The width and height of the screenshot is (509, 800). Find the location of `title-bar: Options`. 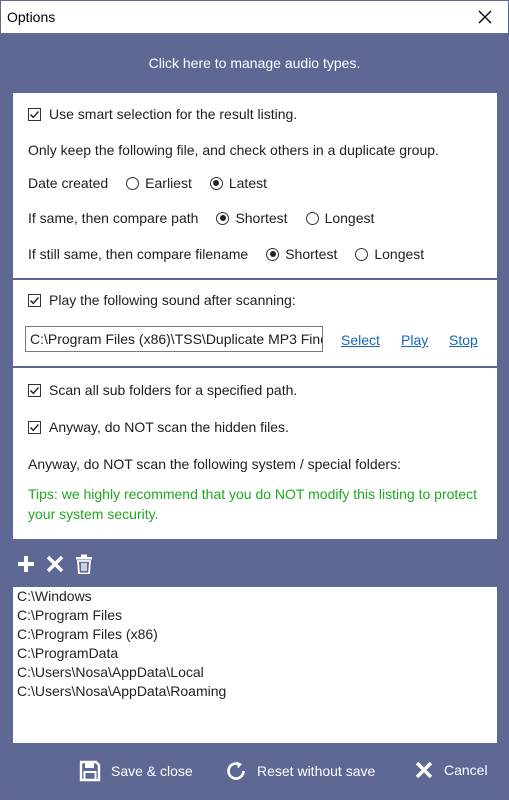

title-bar: Options is located at coordinates (254, 17).